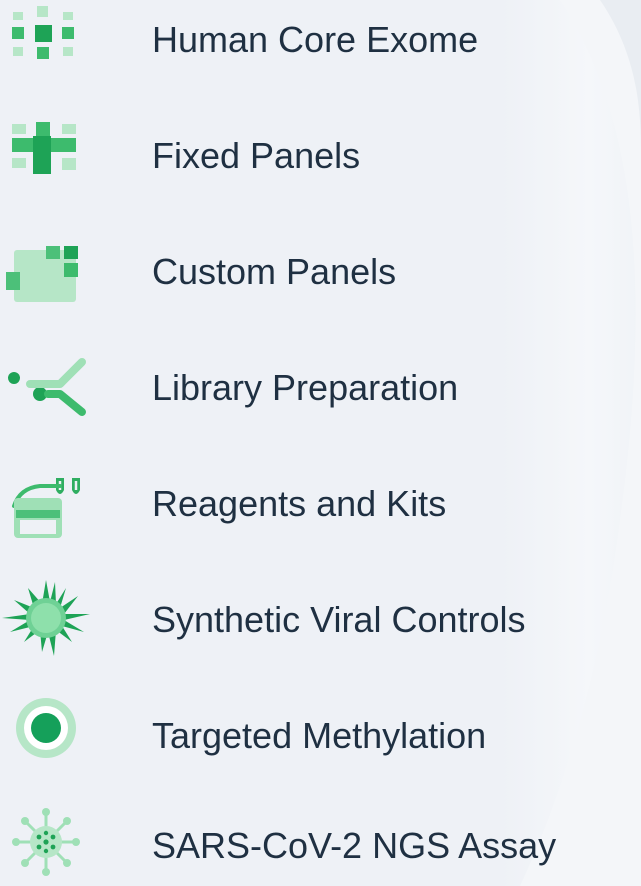 The width and height of the screenshot is (641, 886). I want to click on menu-item-label: SARS-CoV-2 NGS Assay, so click(354, 845).